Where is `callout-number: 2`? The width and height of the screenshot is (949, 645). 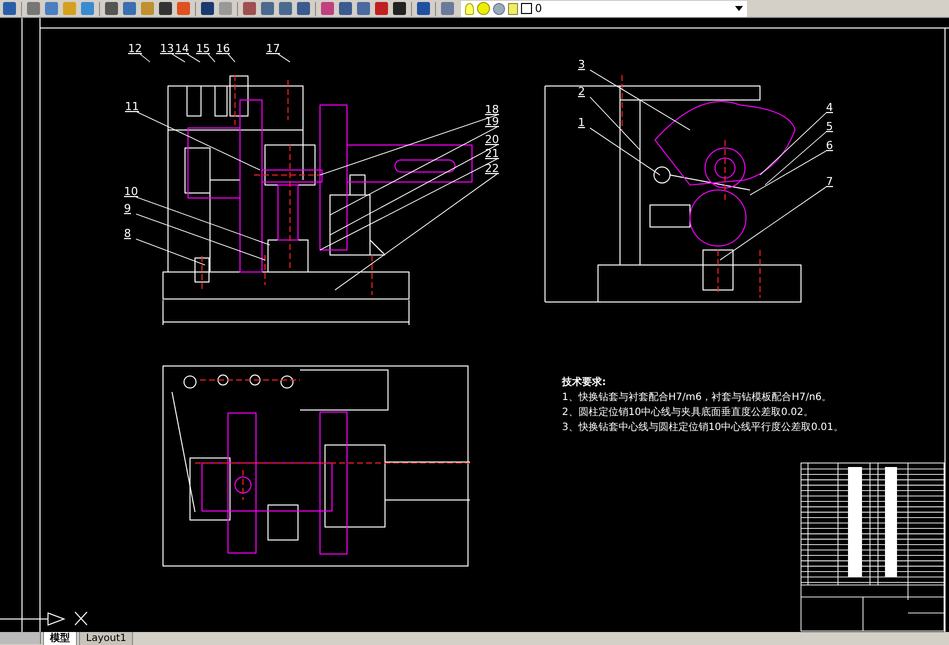 callout-number: 2 is located at coordinates (581, 91).